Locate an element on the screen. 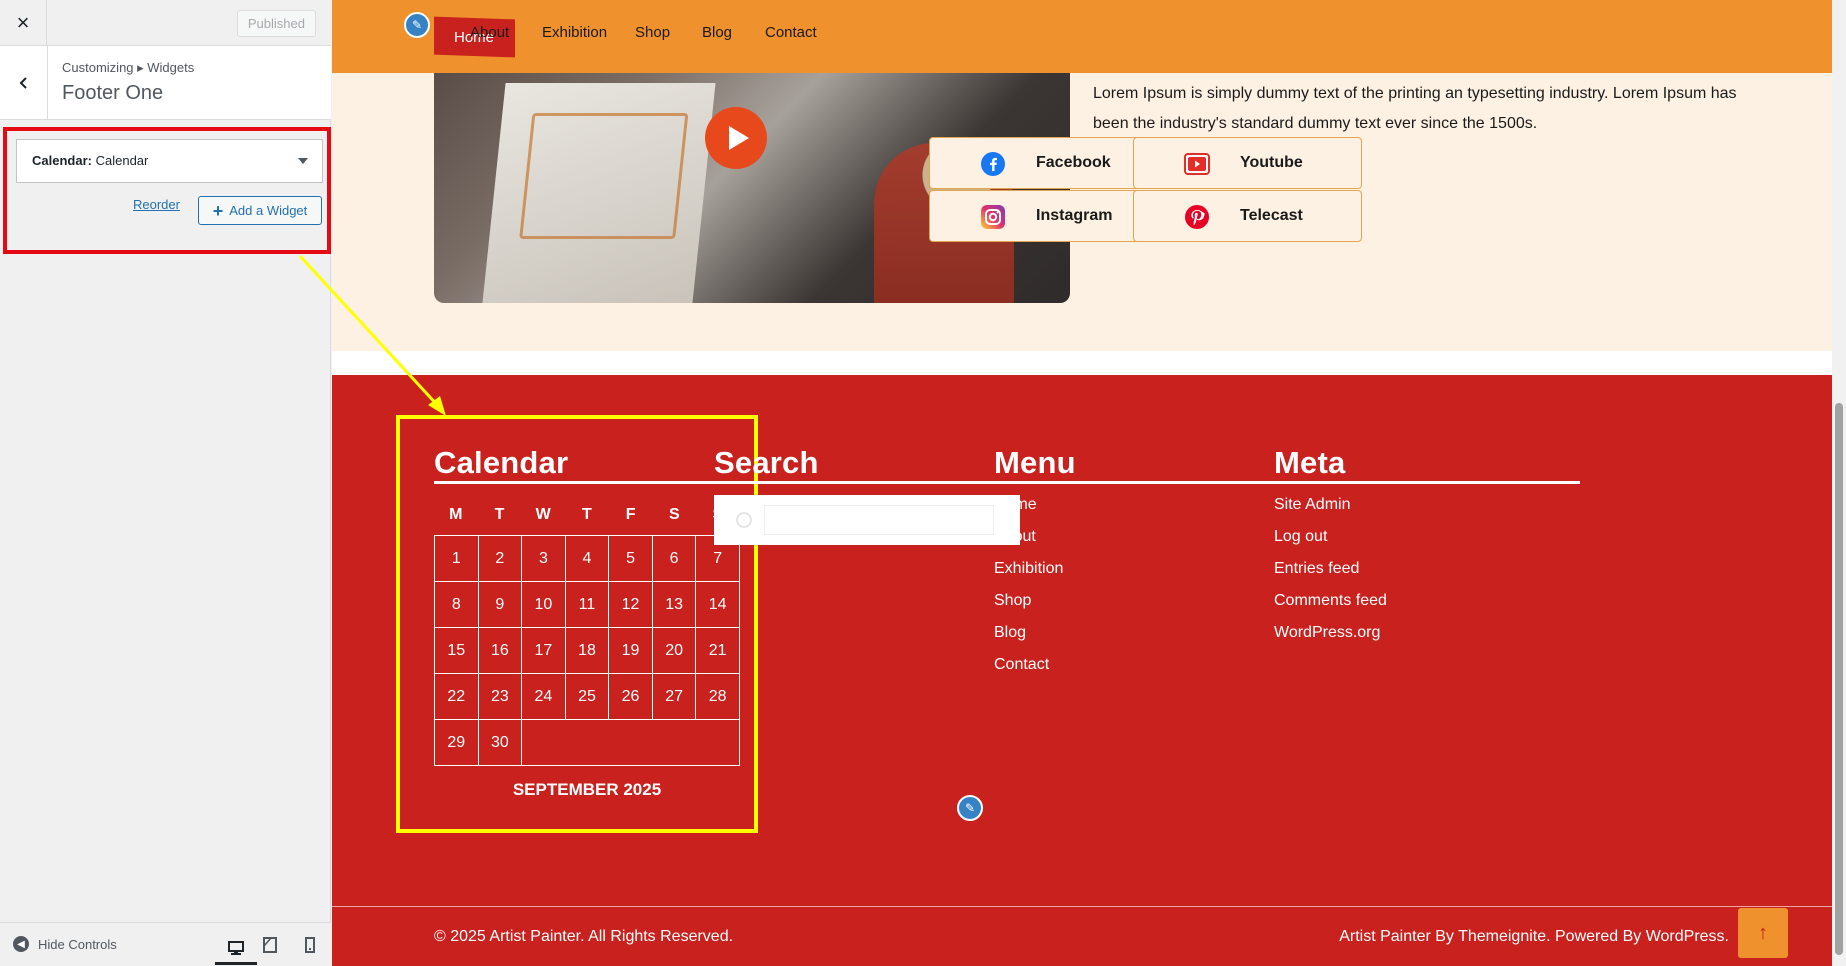 Image resolution: width=1846 pixels, height=966 pixels. calendar-day: 18 is located at coordinates (587, 650).